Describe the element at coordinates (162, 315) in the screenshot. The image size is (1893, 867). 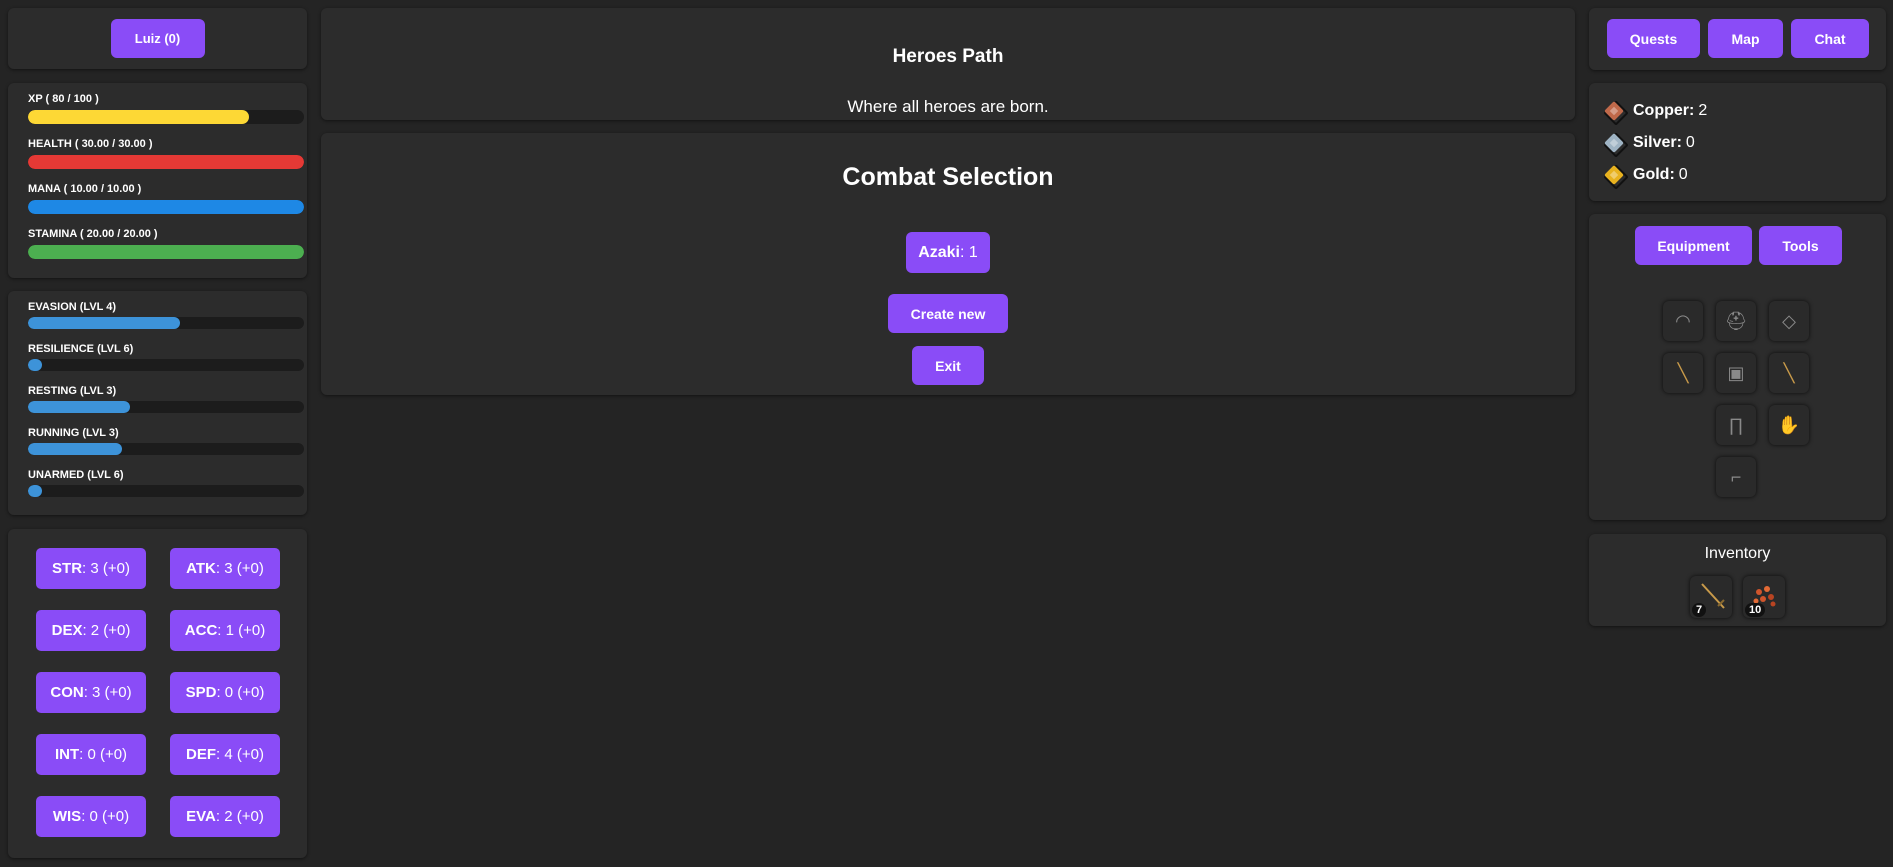
I see `skill-evasion: EVASION (LVL 4)` at that location.